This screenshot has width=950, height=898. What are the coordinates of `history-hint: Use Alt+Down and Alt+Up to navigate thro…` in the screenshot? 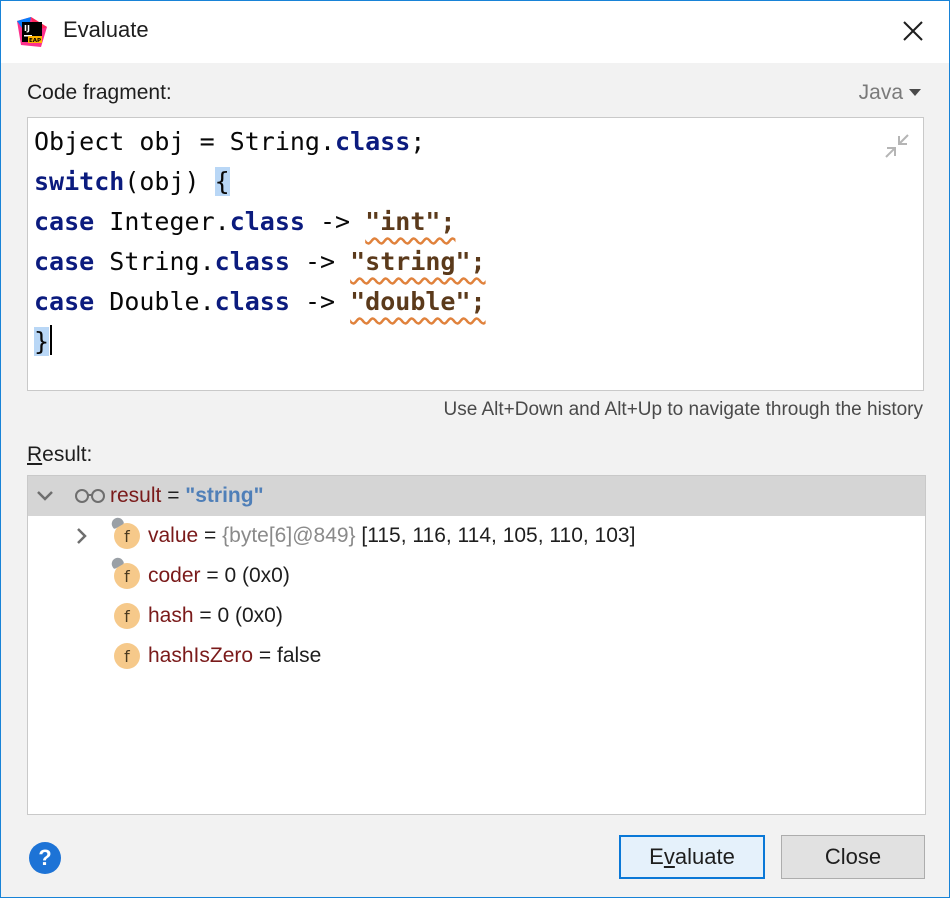 It's located at (683, 409).